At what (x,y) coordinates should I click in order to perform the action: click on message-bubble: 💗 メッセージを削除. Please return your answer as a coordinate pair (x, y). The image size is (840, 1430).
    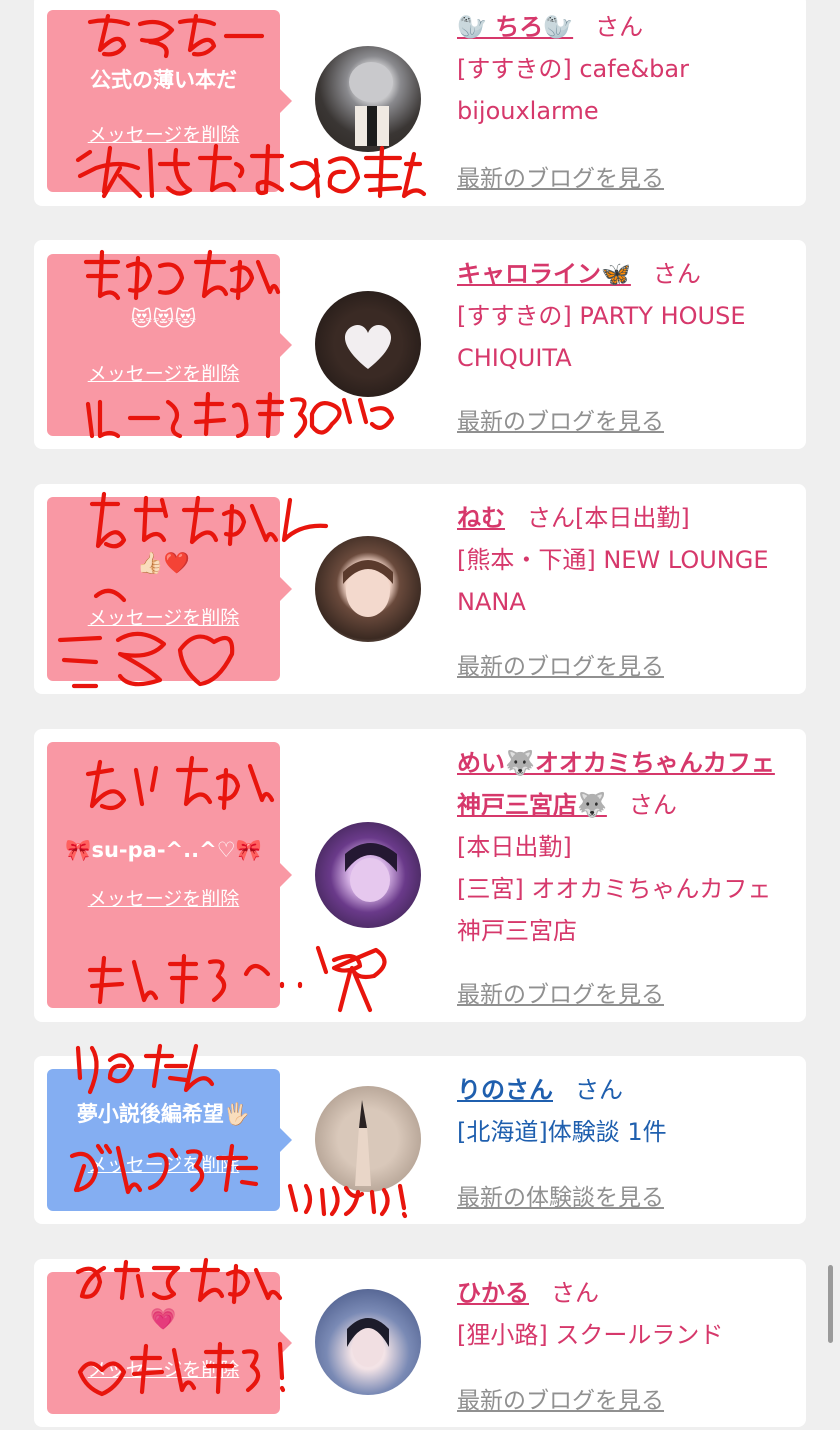
    Looking at the image, I should click on (169, 1343).